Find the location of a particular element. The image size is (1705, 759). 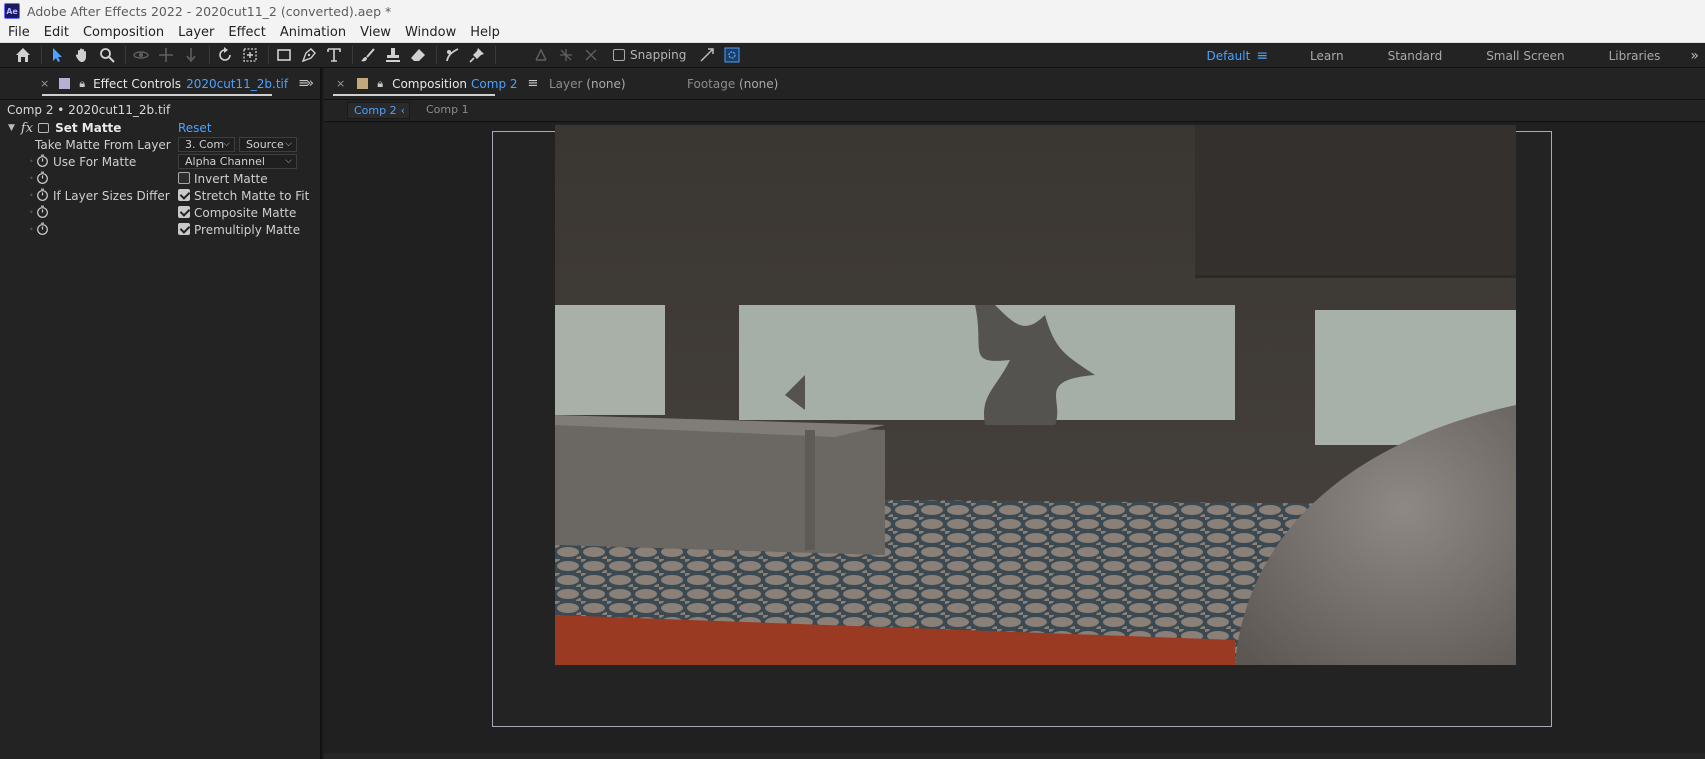

fx-toggle-icon: fx is located at coordinates (27, 128).